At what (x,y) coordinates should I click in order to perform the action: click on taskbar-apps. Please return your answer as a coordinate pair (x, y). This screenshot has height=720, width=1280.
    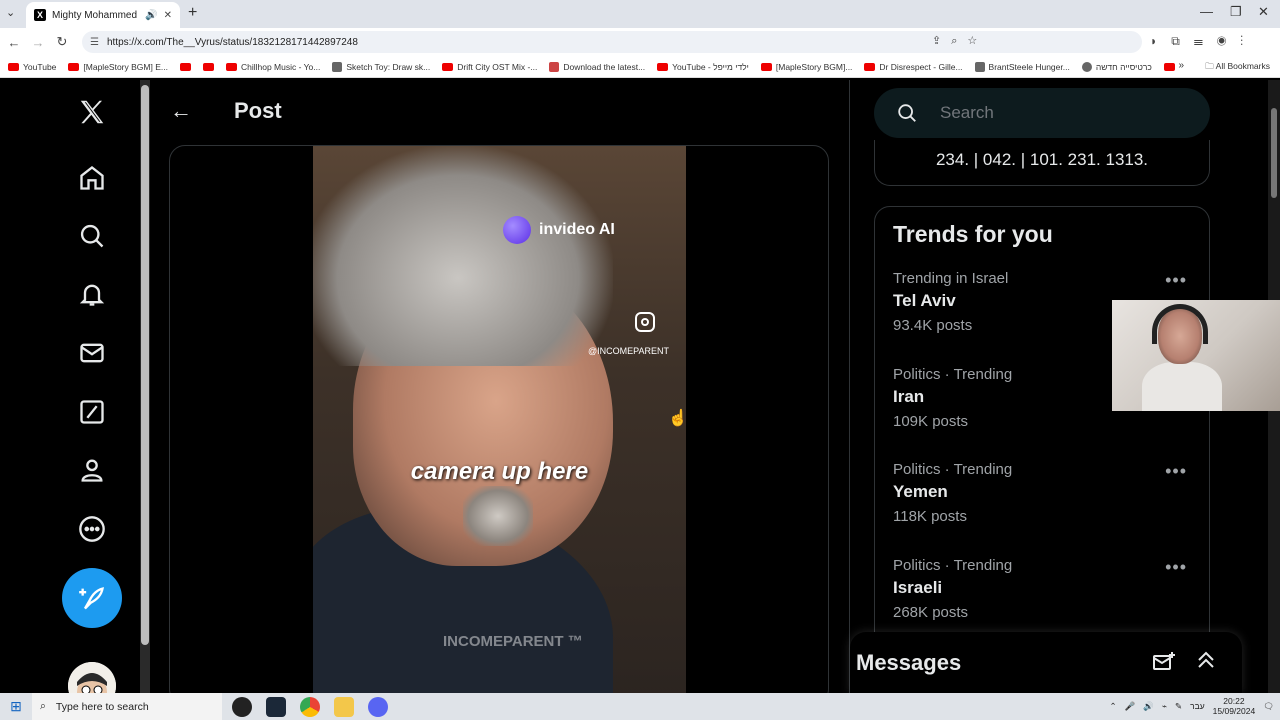
    Looking at the image, I should click on (310, 707).